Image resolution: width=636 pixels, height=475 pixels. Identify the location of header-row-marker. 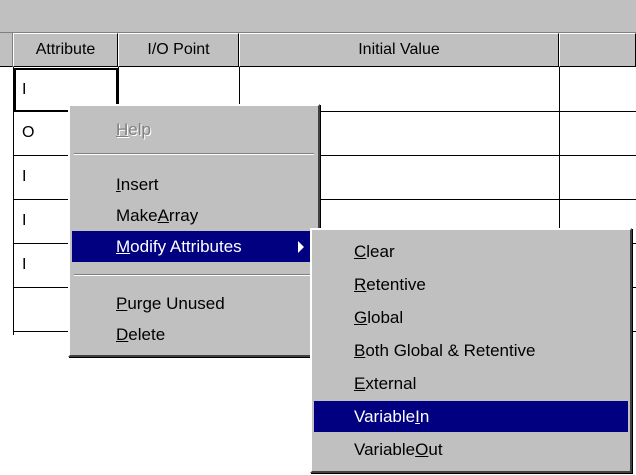
(6, 50).